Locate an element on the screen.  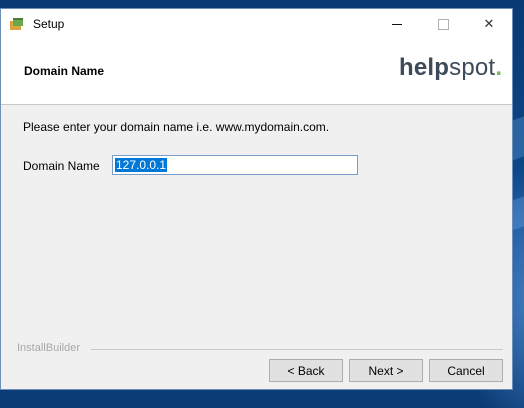
installbuilder-divider: InstallBuilder is located at coordinates (256, 349).